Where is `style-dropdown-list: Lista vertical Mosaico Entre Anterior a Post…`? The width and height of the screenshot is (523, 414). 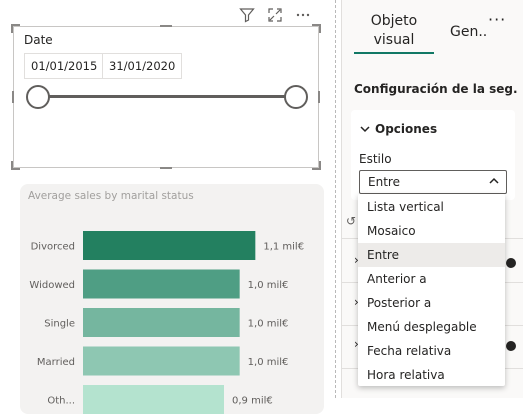
style-dropdown-list: Lista vertical Mosaico Entre Anterior a Post… is located at coordinates (431, 290).